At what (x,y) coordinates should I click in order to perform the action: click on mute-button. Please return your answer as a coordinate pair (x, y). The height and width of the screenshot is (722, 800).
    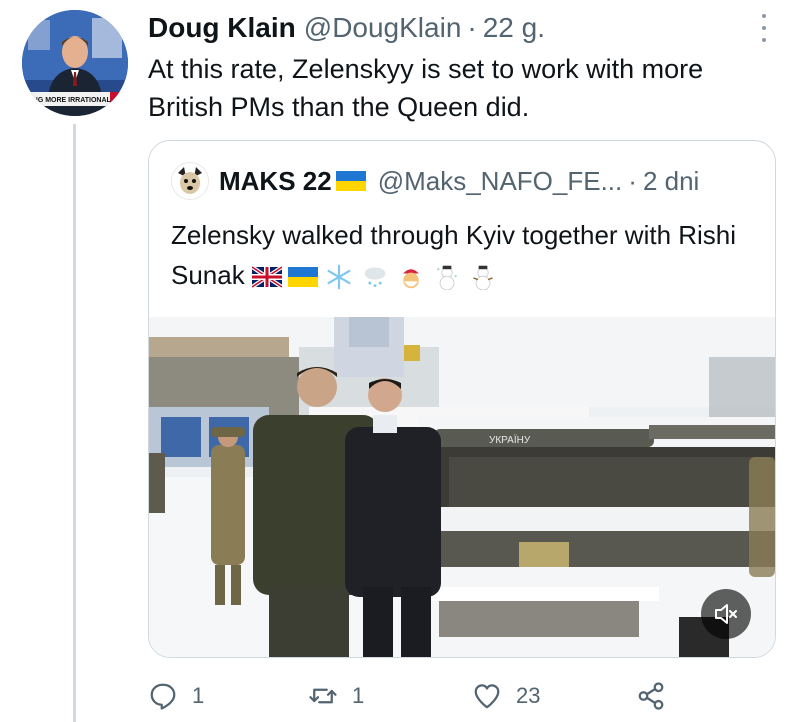
    Looking at the image, I should click on (726, 614).